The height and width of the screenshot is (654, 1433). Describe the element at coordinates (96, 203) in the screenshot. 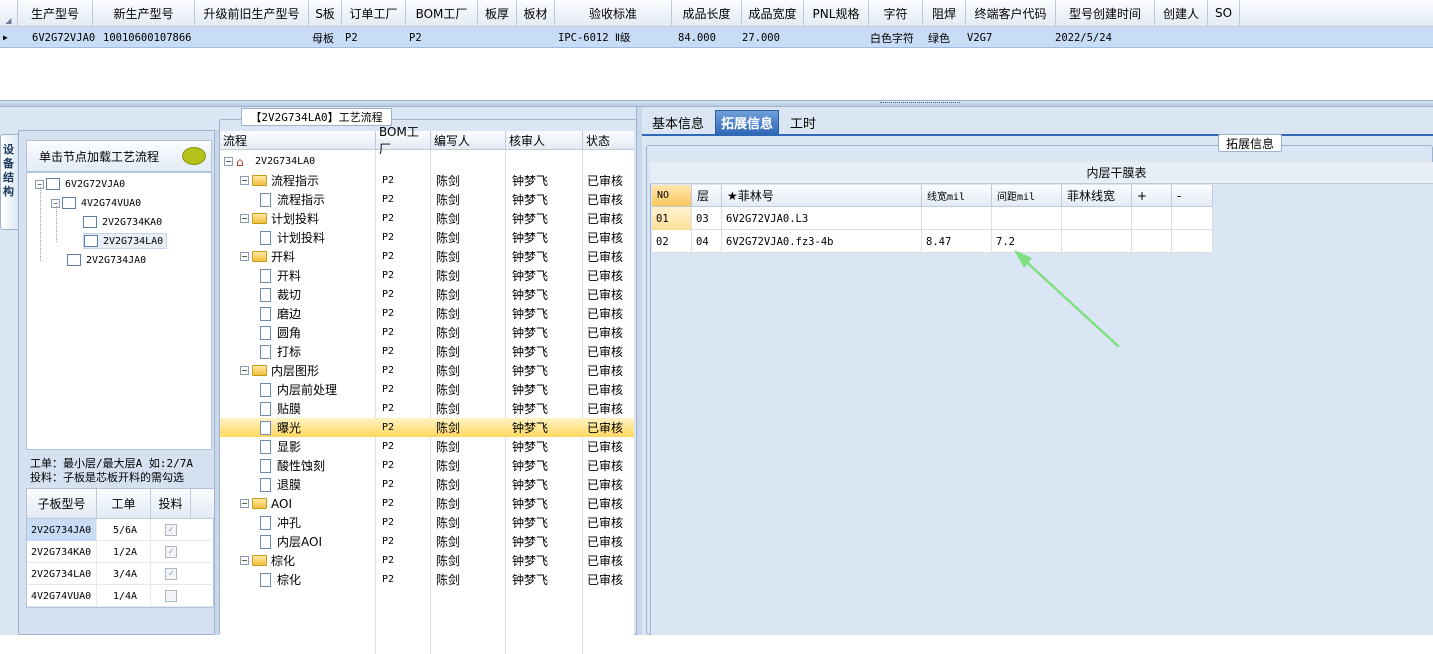

I see `tree-node: −4V2G74VUA0` at that location.